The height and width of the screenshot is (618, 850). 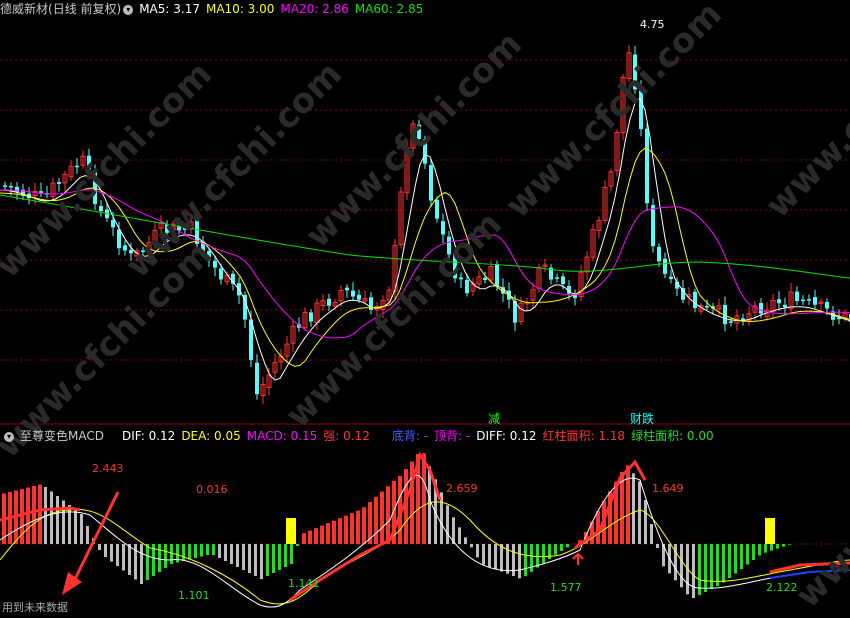 What do you see at coordinates (169, 9) in the screenshot?
I see `ma5-value: MA5: 3.17` at bounding box center [169, 9].